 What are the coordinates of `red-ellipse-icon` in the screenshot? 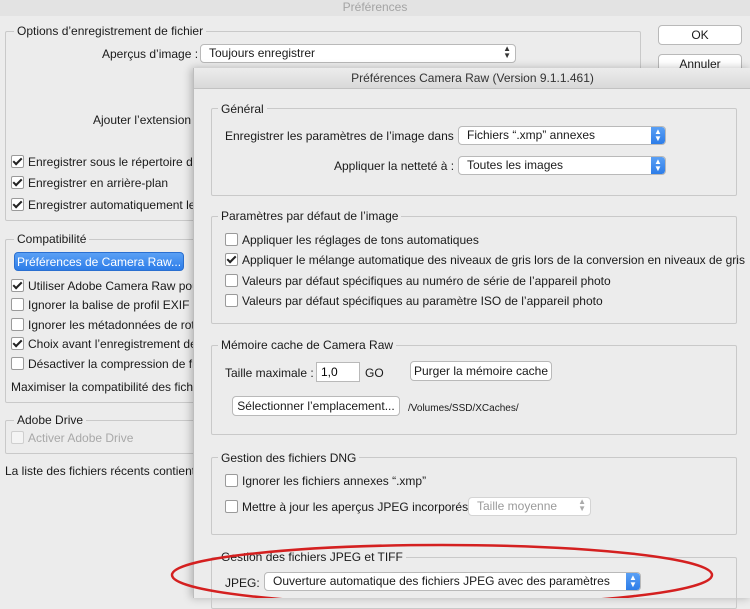 It's located at (442, 570).